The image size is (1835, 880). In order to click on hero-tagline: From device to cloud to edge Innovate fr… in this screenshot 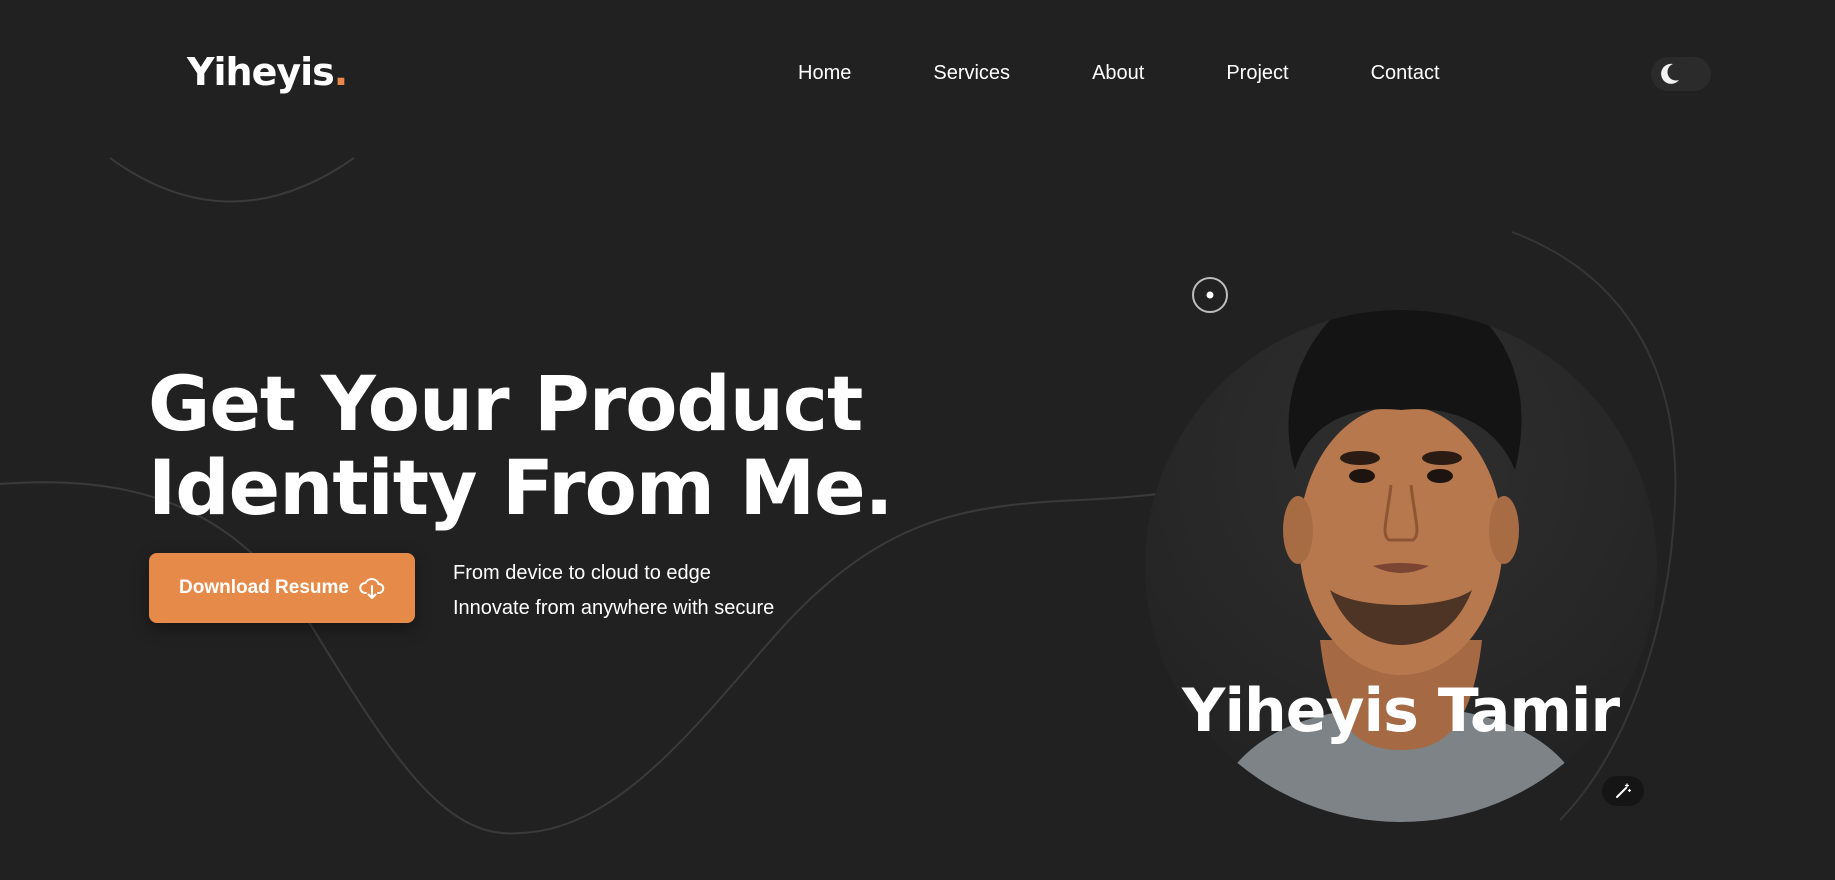, I will do `click(613, 591)`.